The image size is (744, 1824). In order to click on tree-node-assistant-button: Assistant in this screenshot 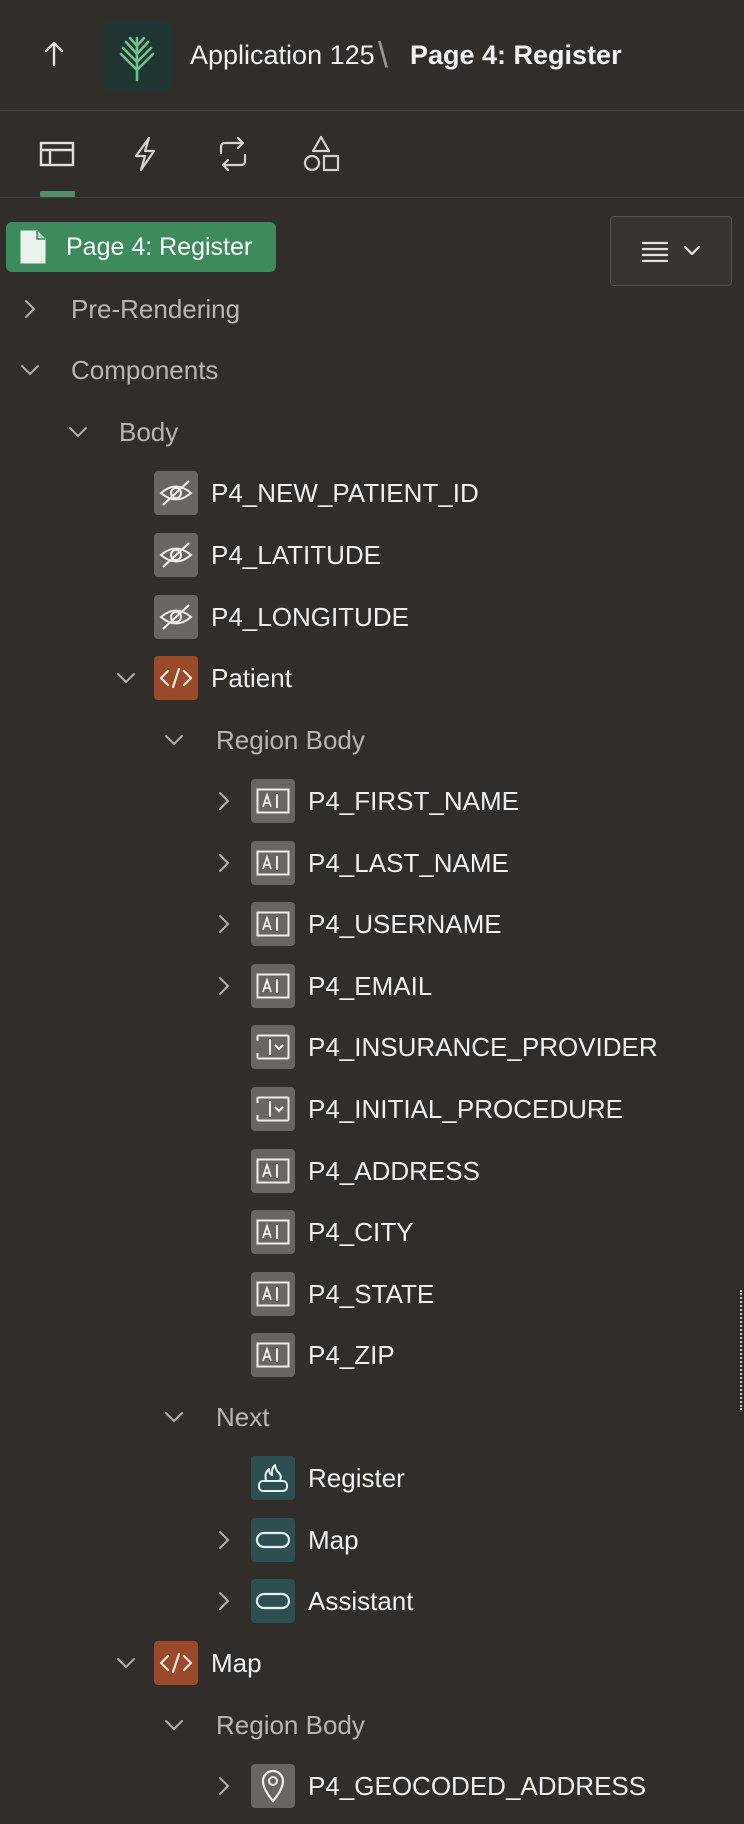, I will do `click(372, 1601)`.